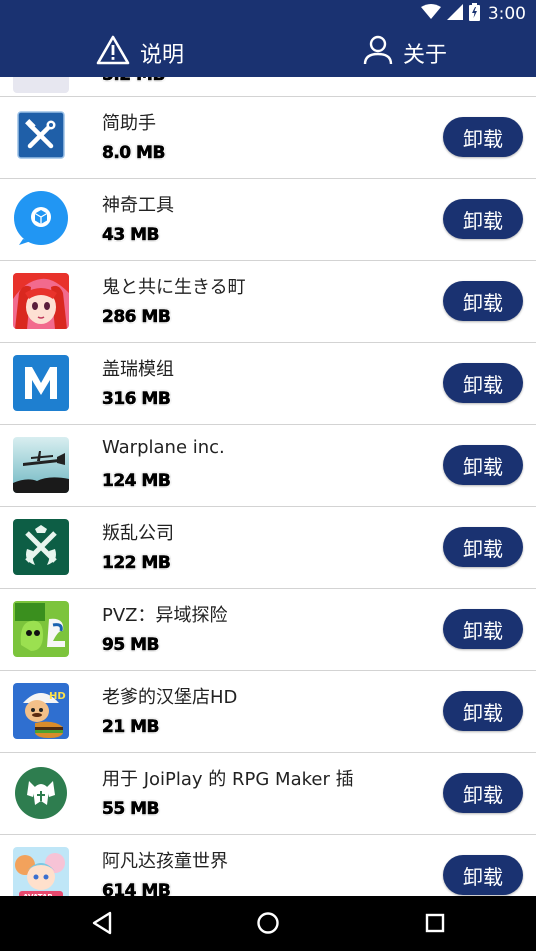 The height and width of the screenshot is (951, 536). I want to click on app-size: 55 MB, so click(131, 809).